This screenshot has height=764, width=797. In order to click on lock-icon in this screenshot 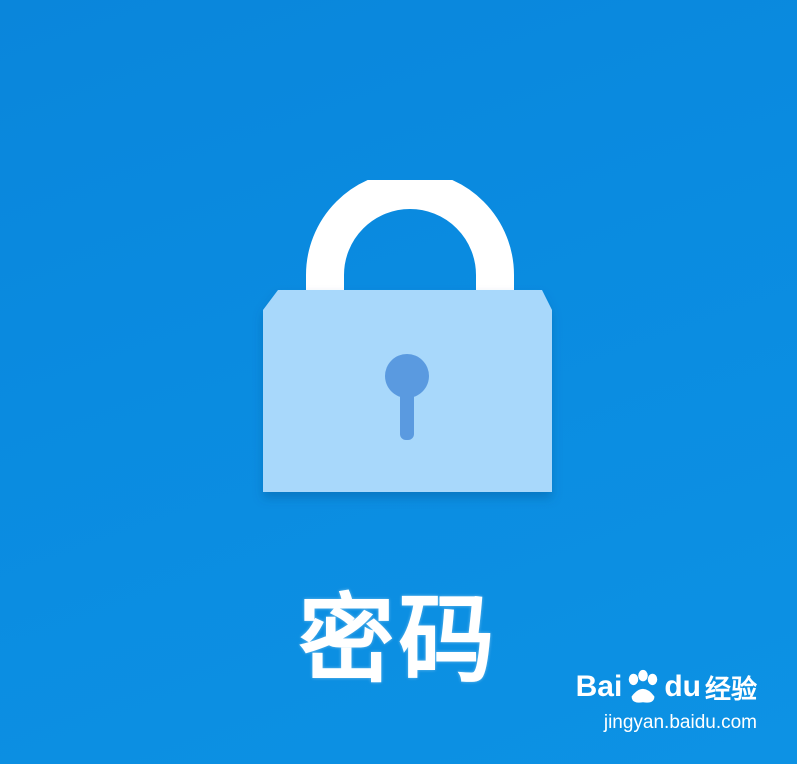, I will do `click(407, 336)`.